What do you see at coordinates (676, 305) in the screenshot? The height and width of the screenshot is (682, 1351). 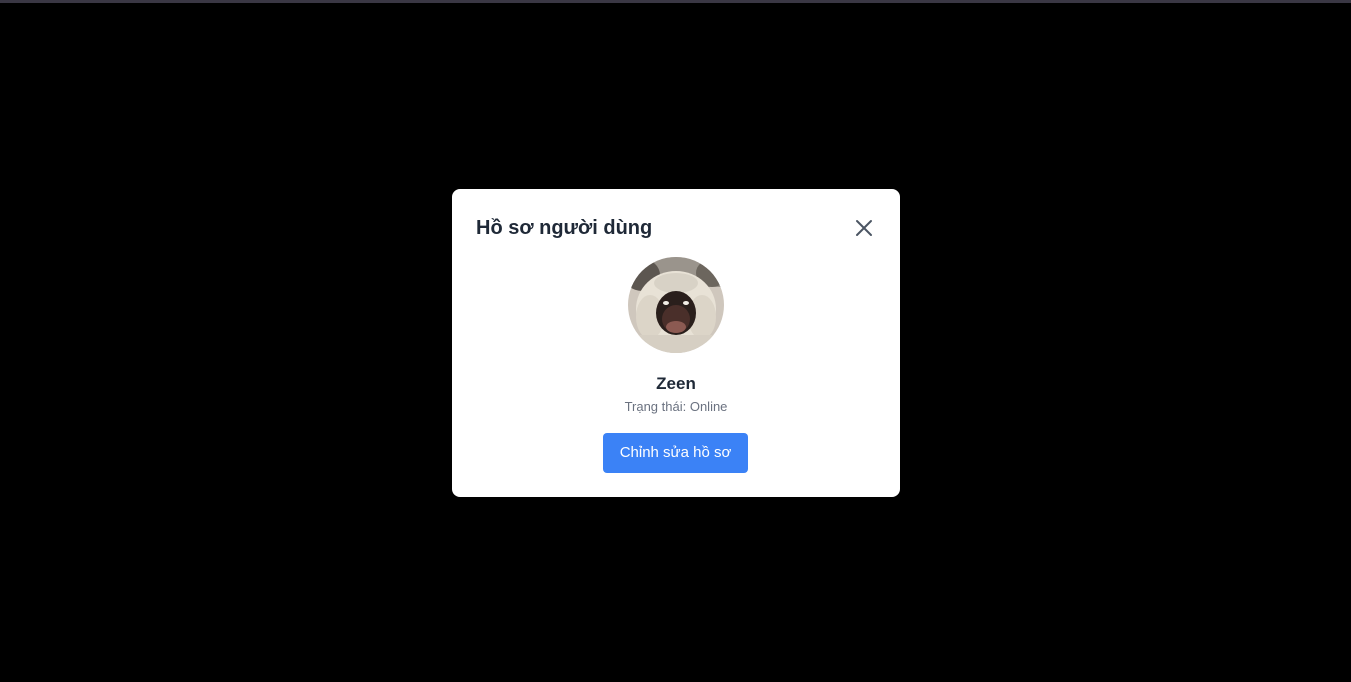 I see `avatar` at bounding box center [676, 305].